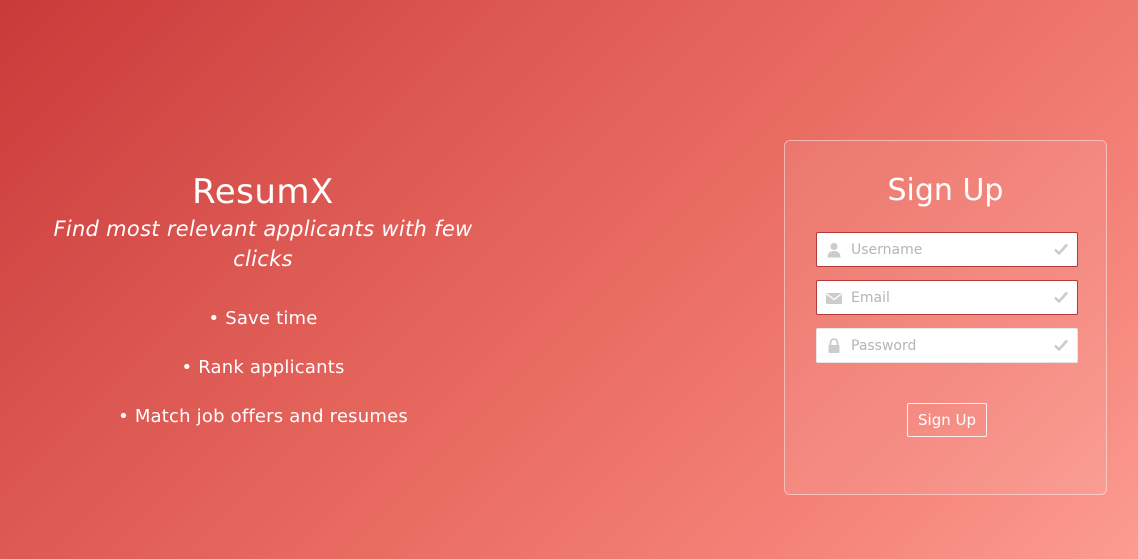 The image size is (1138, 559). Describe the element at coordinates (945, 190) in the screenshot. I see `signup-title: Sign Up` at that location.